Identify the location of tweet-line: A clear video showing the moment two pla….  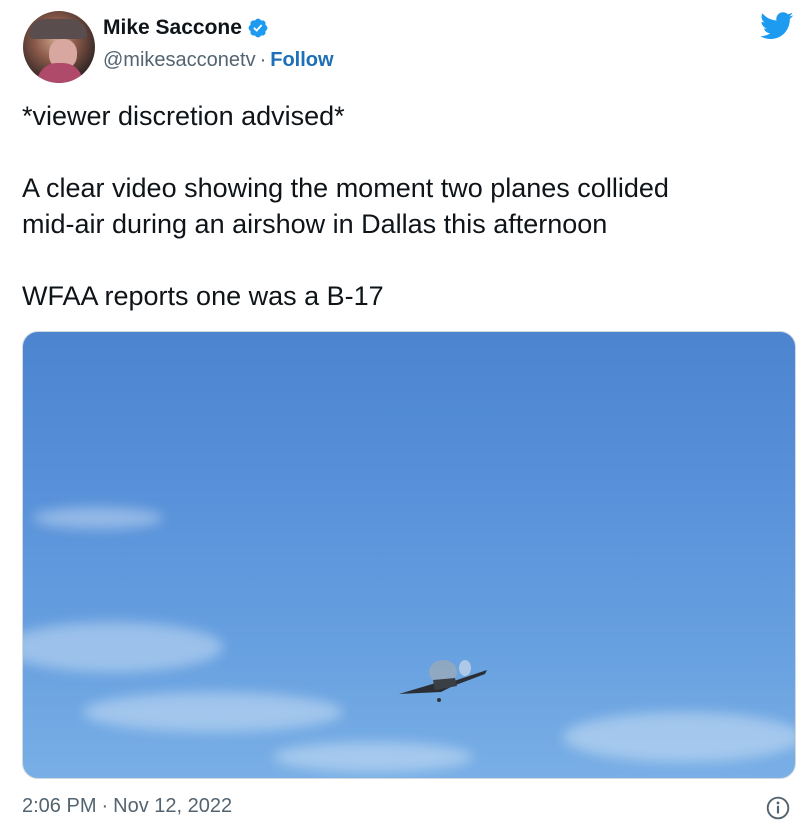
(345, 188).